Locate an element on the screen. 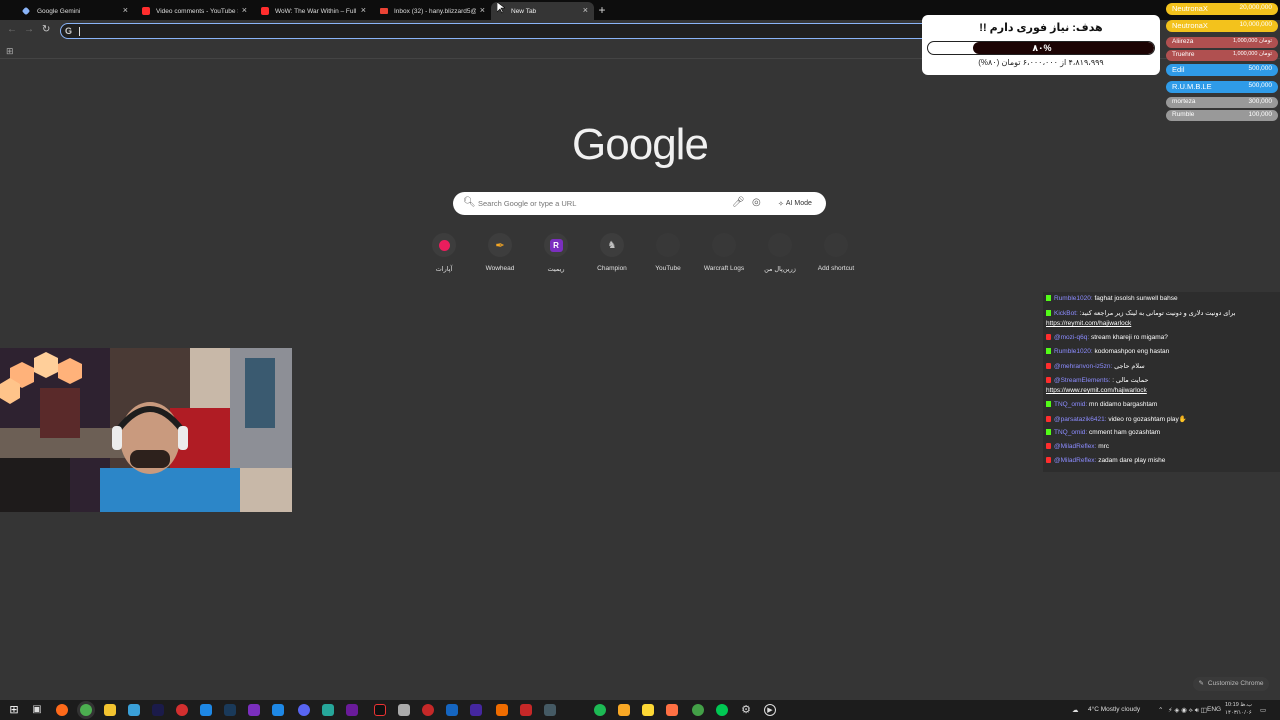  chat-message: @mehranvon-iz5zn: سلام حاجی is located at coordinates (1095, 366).